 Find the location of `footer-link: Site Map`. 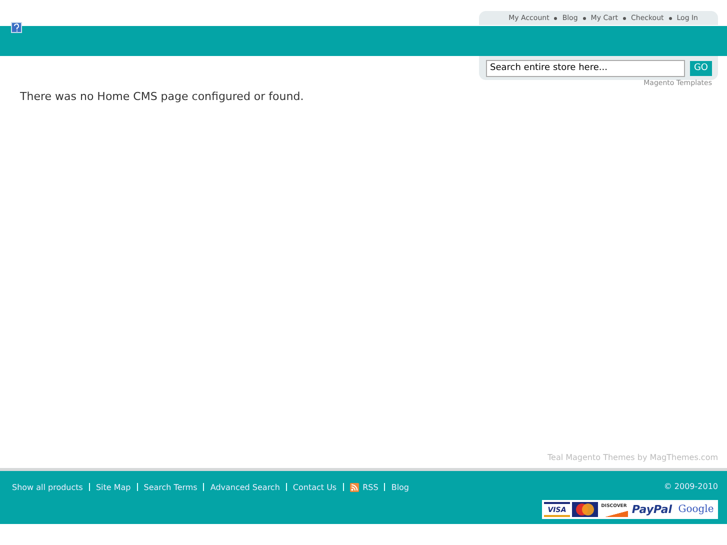

footer-link: Site Map is located at coordinates (113, 487).